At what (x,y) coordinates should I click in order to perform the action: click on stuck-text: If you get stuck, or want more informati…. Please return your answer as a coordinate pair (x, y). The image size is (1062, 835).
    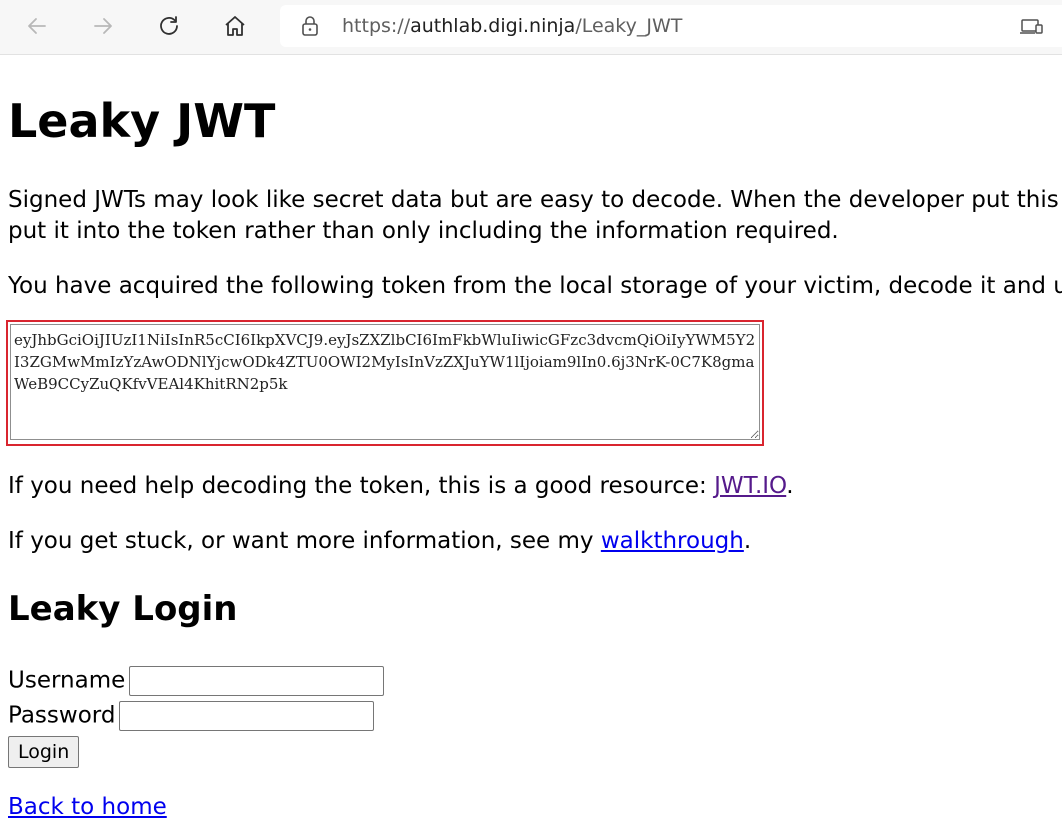
    Looking at the image, I should click on (304, 541).